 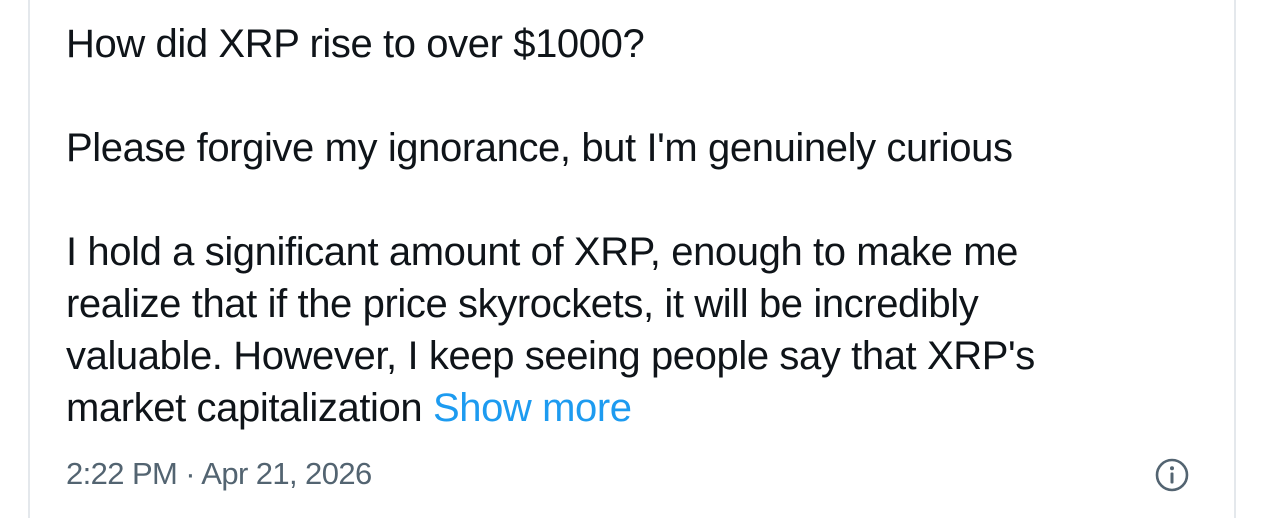 I want to click on tweet-timestamp: 2:22 PM · Apr 21, 2026, so click(x=219, y=474).